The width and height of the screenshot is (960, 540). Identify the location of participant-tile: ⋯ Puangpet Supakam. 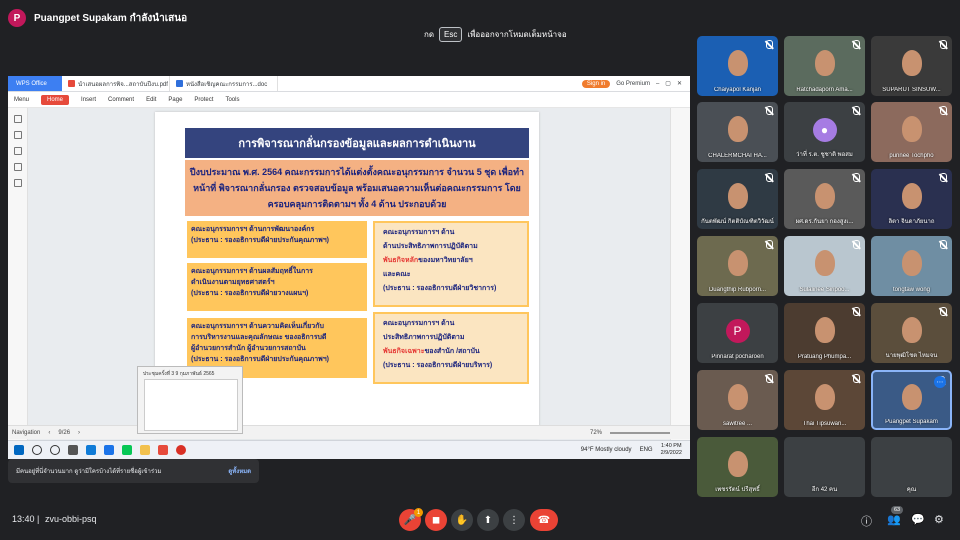
(911, 400).